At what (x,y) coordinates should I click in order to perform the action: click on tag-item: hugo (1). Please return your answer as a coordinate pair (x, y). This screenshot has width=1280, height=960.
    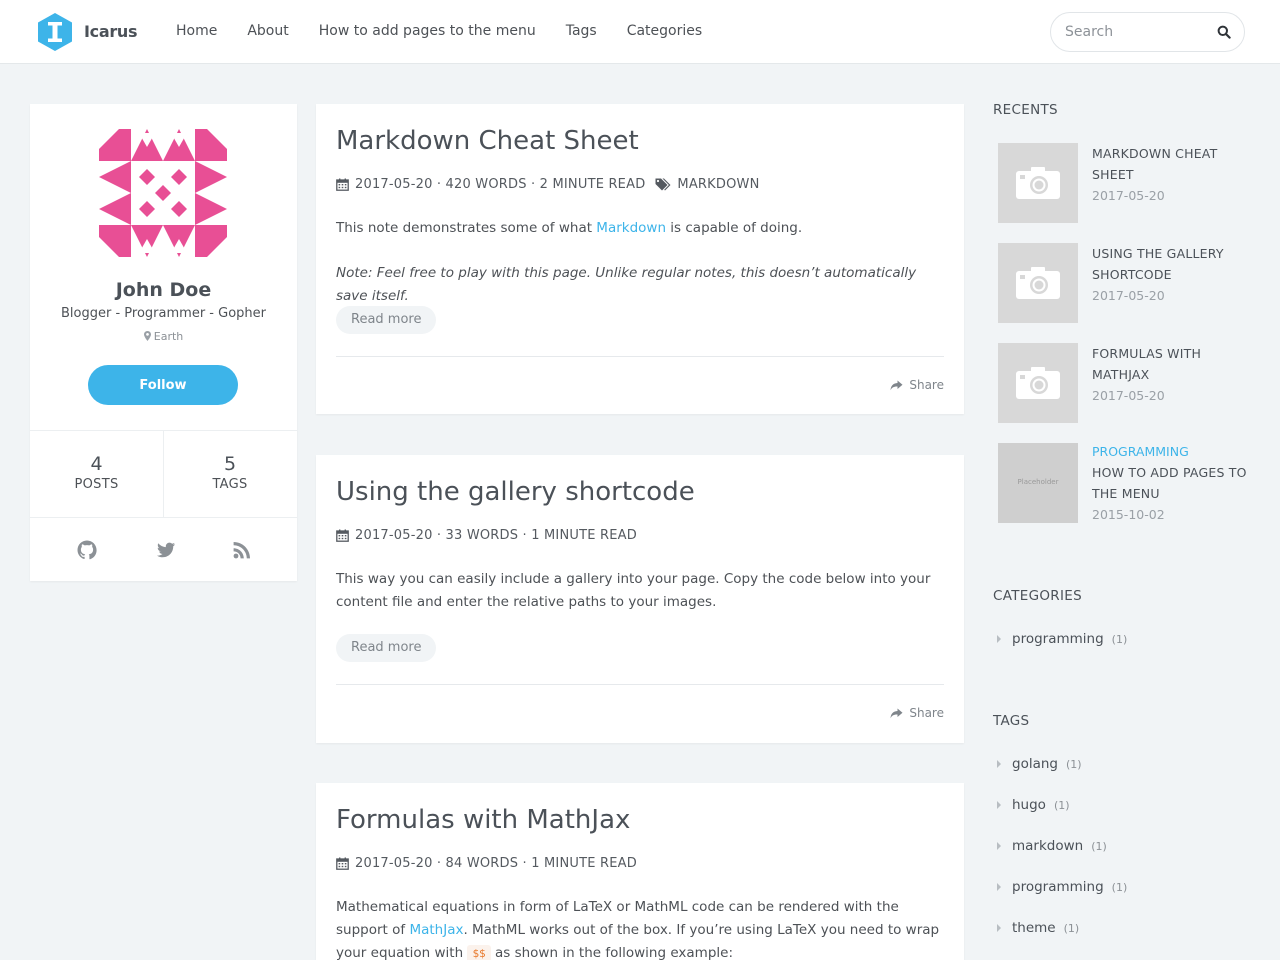
    Looking at the image, I should click on (1033, 805).